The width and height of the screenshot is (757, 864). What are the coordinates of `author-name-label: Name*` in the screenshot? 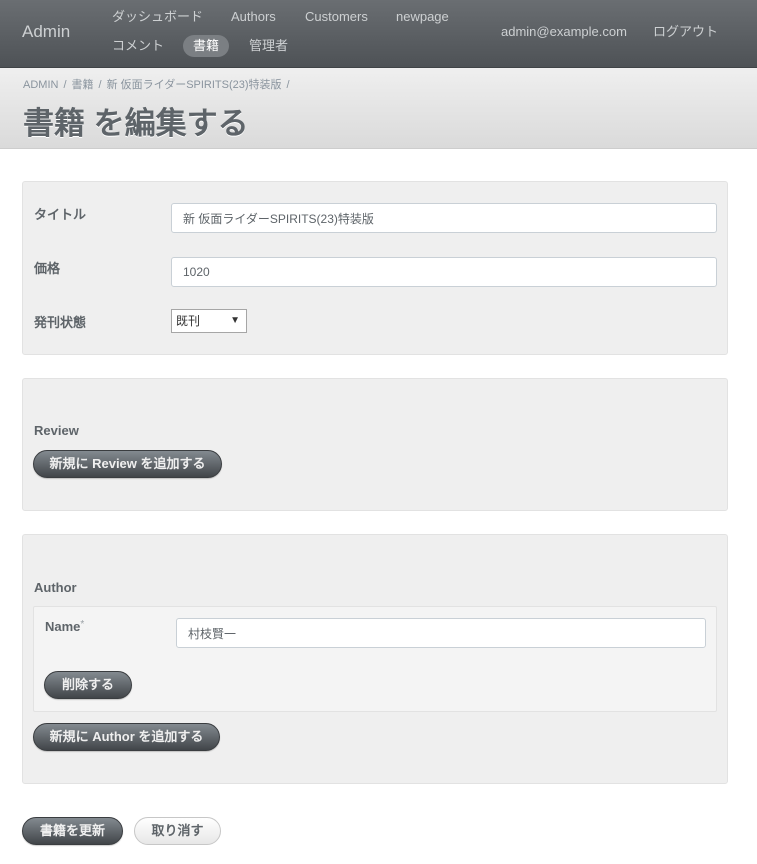 It's located at (64, 626).